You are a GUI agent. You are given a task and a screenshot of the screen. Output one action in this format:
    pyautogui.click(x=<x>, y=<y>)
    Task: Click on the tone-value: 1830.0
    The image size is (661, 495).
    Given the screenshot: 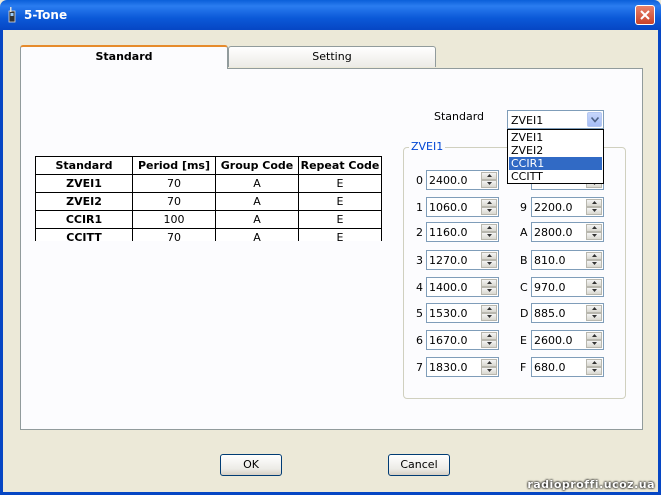 What is the action you would take?
    pyautogui.click(x=448, y=367)
    